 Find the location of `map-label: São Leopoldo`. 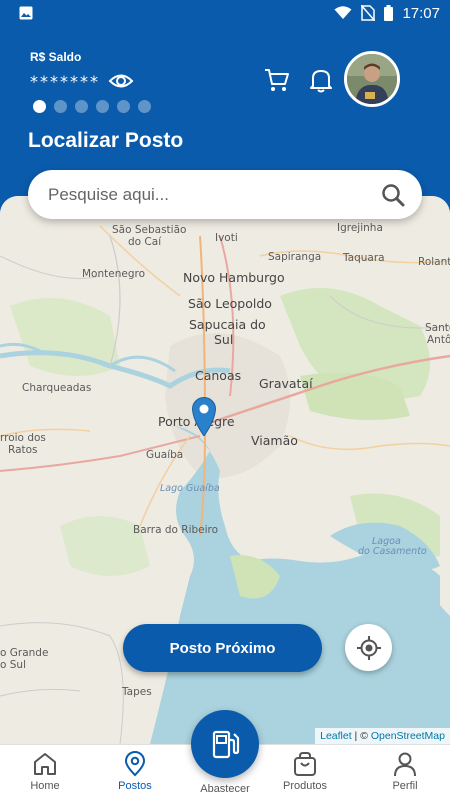

map-label: São Leopoldo is located at coordinates (230, 303).